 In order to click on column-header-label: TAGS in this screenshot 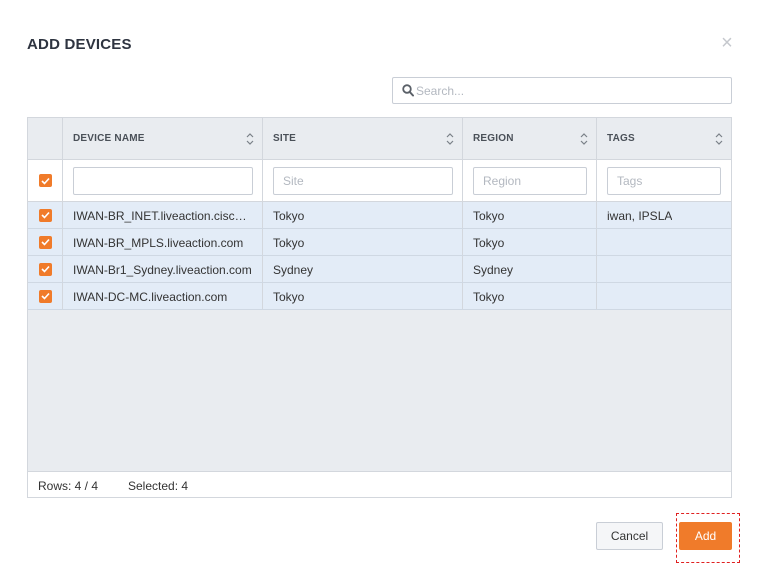, I will do `click(621, 138)`.